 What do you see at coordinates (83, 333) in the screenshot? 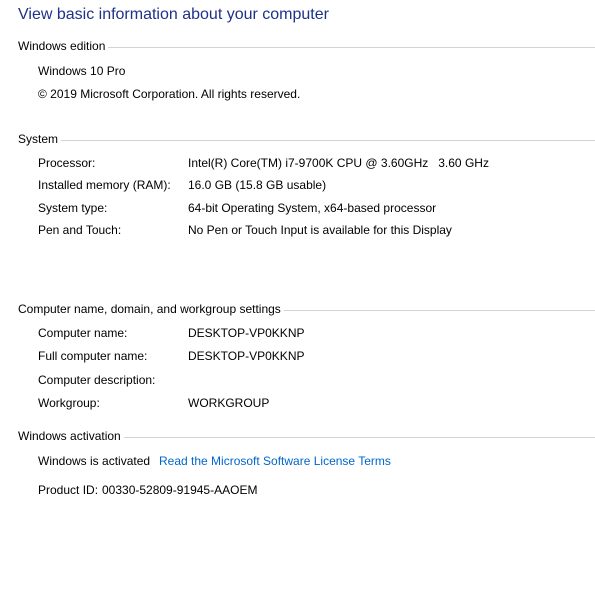
I see `computer-name-label: Computer name:` at bounding box center [83, 333].